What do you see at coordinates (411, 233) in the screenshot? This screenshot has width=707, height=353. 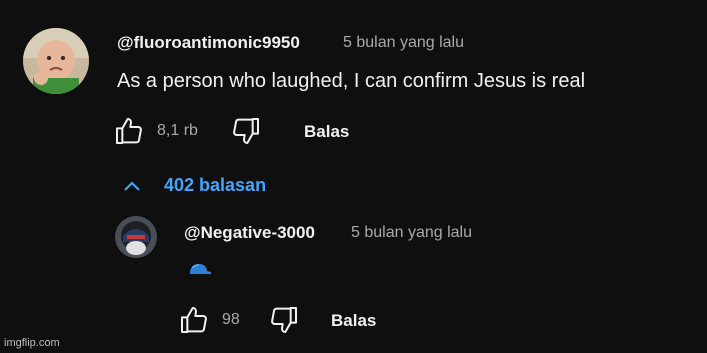 I see `reply-timestamp: 5 bulan yang lalu` at bounding box center [411, 233].